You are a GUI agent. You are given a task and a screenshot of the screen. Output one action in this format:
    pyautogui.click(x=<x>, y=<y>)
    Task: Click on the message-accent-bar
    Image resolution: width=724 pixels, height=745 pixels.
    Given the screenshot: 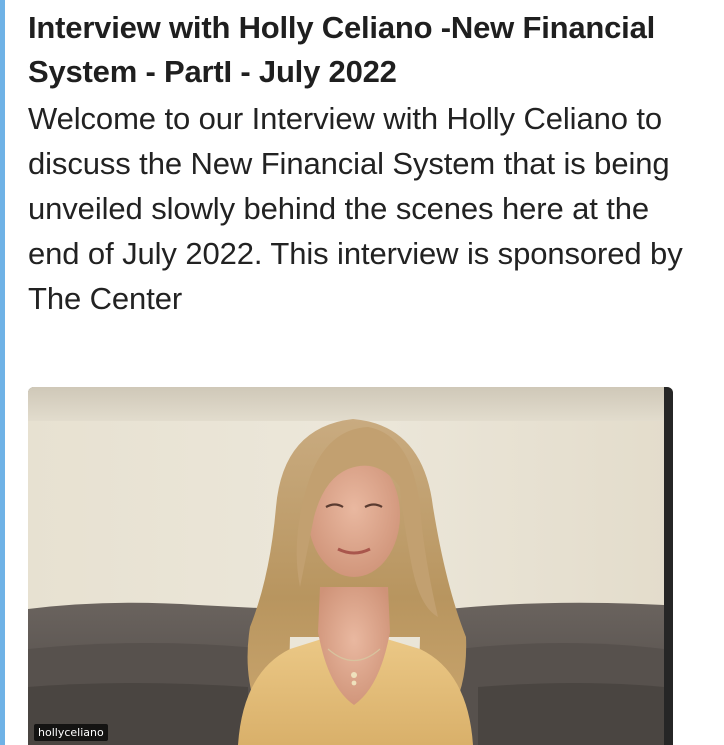 What is the action you would take?
    pyautogui.click(x=2, y=372)
    